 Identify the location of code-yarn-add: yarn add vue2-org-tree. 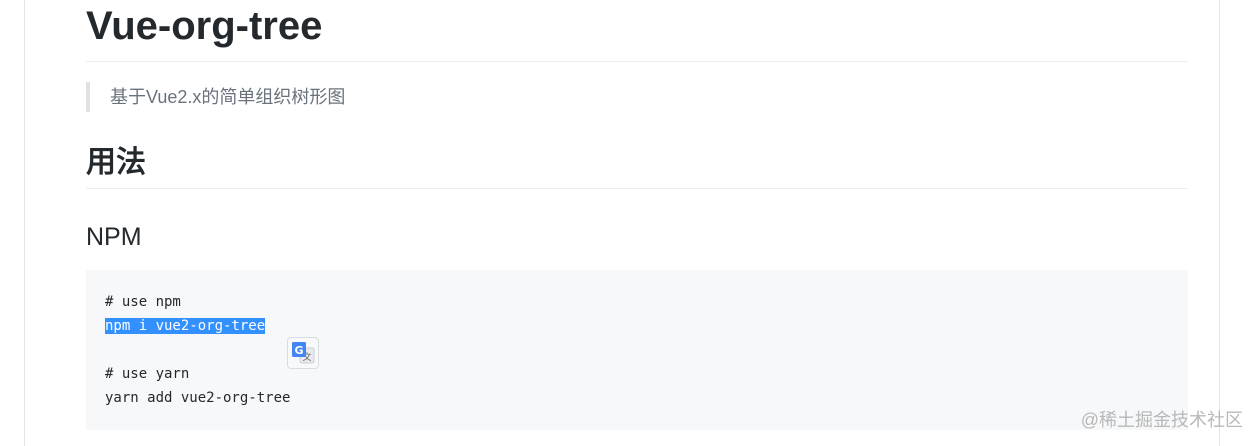
(197, 398).